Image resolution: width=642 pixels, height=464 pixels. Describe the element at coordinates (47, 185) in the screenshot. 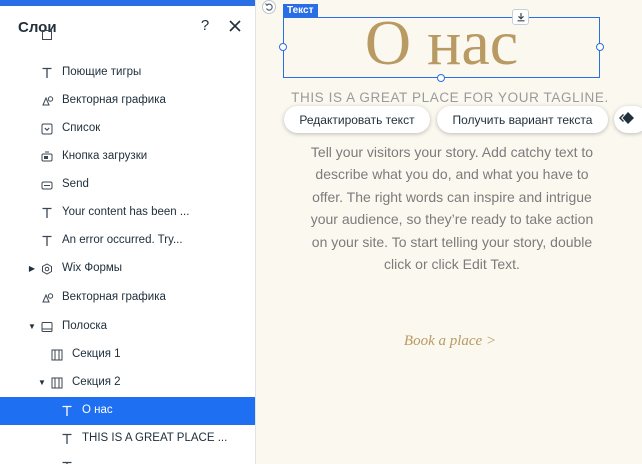

I see `button-icon` at that location.